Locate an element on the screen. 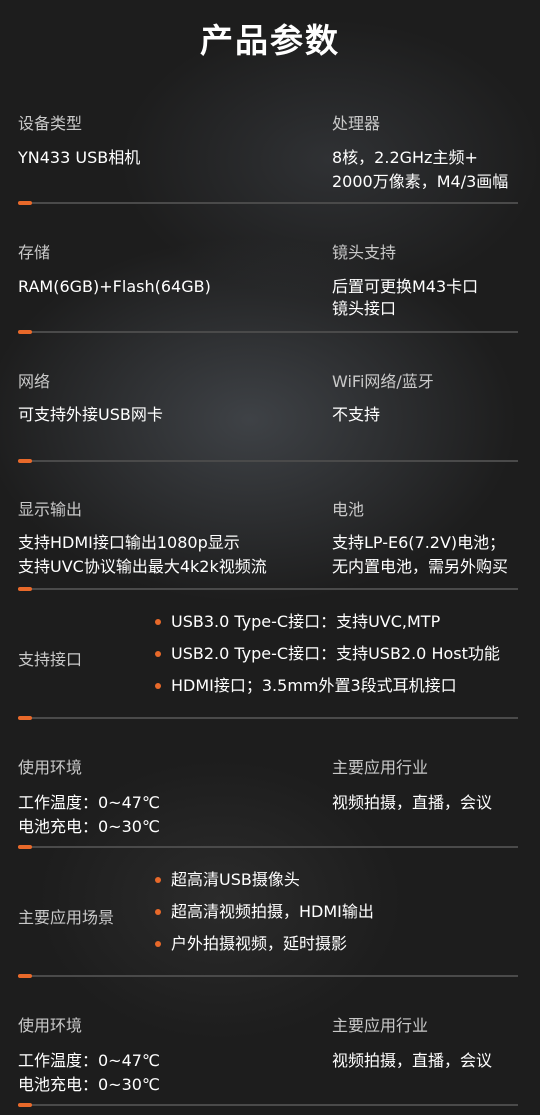 This screenshot has width=540, height=1115. processor-value-line1: 8核，2.2GHz主频+ is located at coordinates (405, 157).